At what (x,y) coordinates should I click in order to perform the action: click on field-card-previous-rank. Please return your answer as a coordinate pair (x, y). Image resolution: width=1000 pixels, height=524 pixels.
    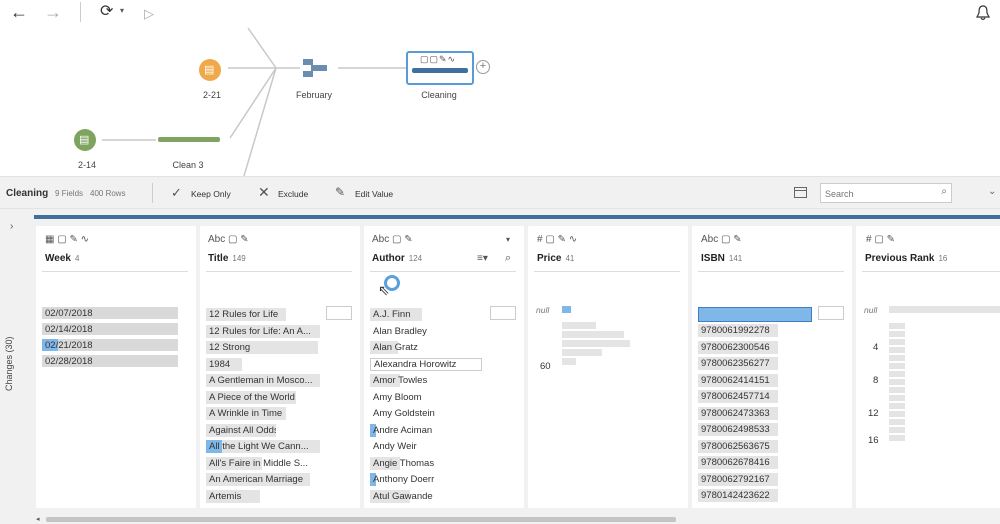
    Looking at the image, I should click on (928, 367).